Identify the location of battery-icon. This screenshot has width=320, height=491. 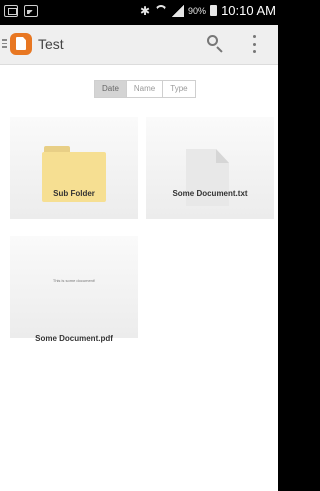
(214, 10).